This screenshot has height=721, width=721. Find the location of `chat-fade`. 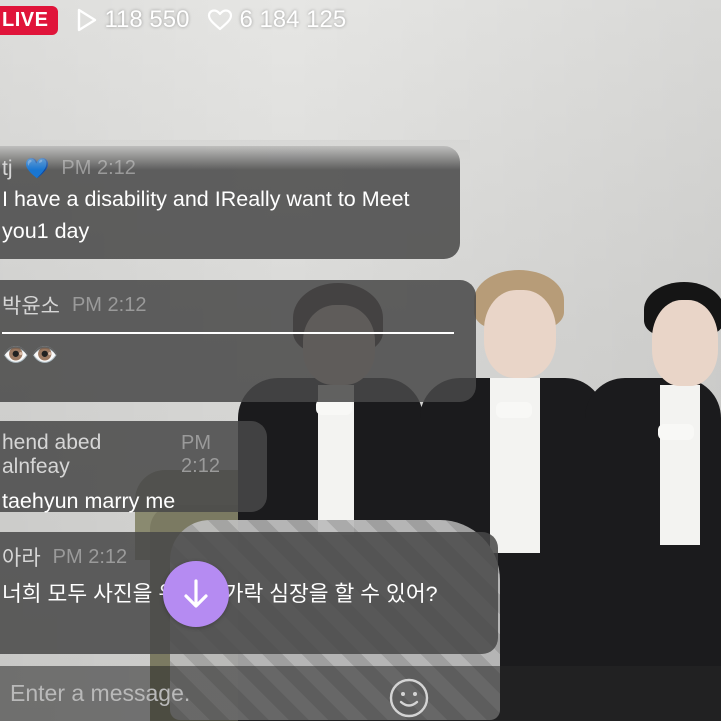

chat-fade is located at coordinates (235, 155).